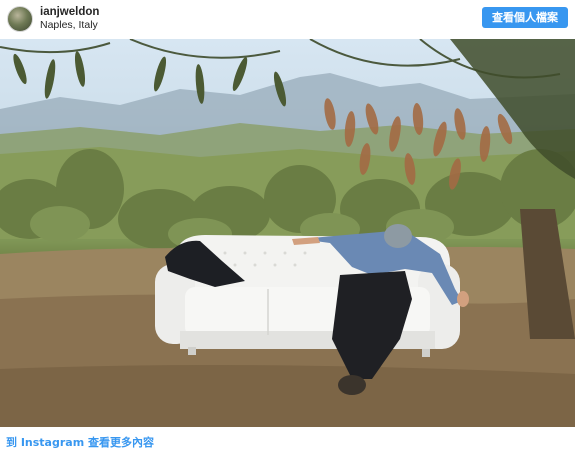  Describe the element at coordinates (69, 25) in the screenshot. I see `location: Naples, Italy` at that location.